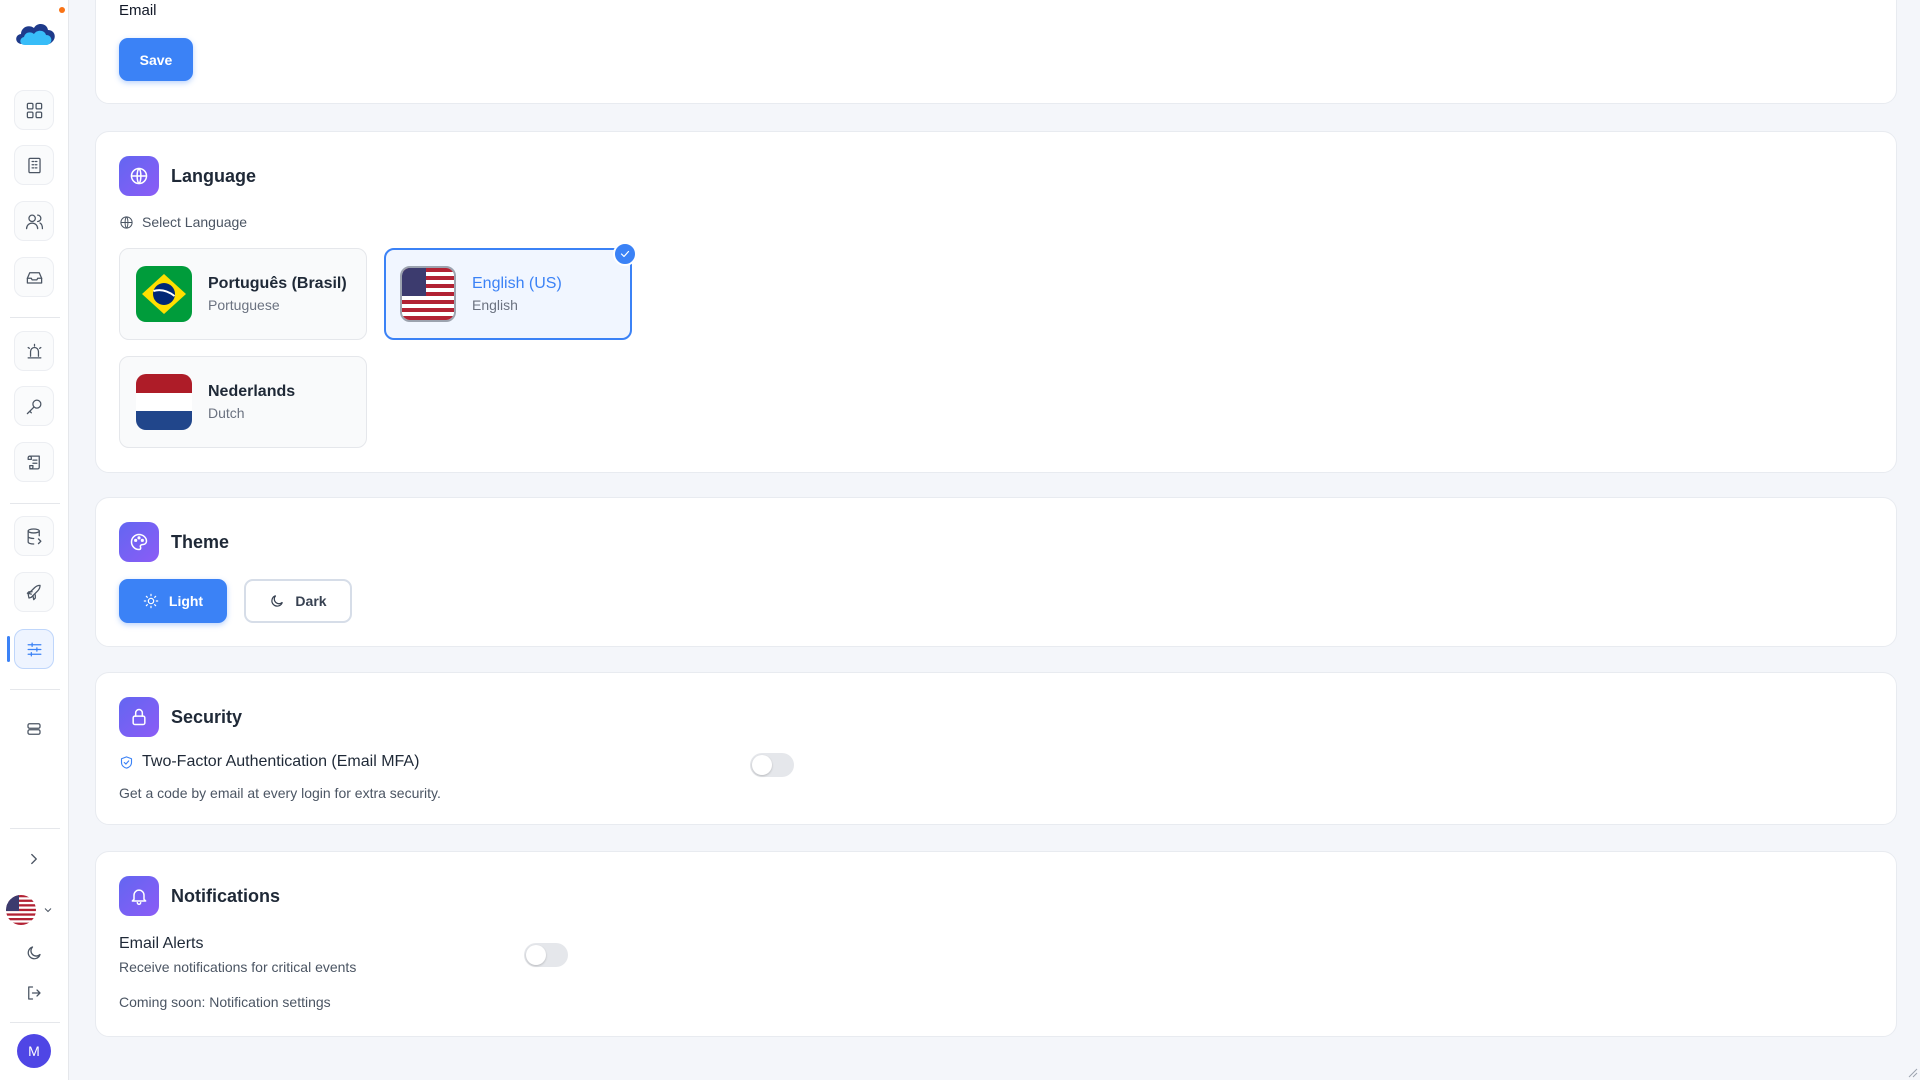 This screenshot has width=1920, height=1080. What do you see at coordinates (126, 762) in the screenshot?
I see `shield-check-icon` at bounding box center [126, 762].